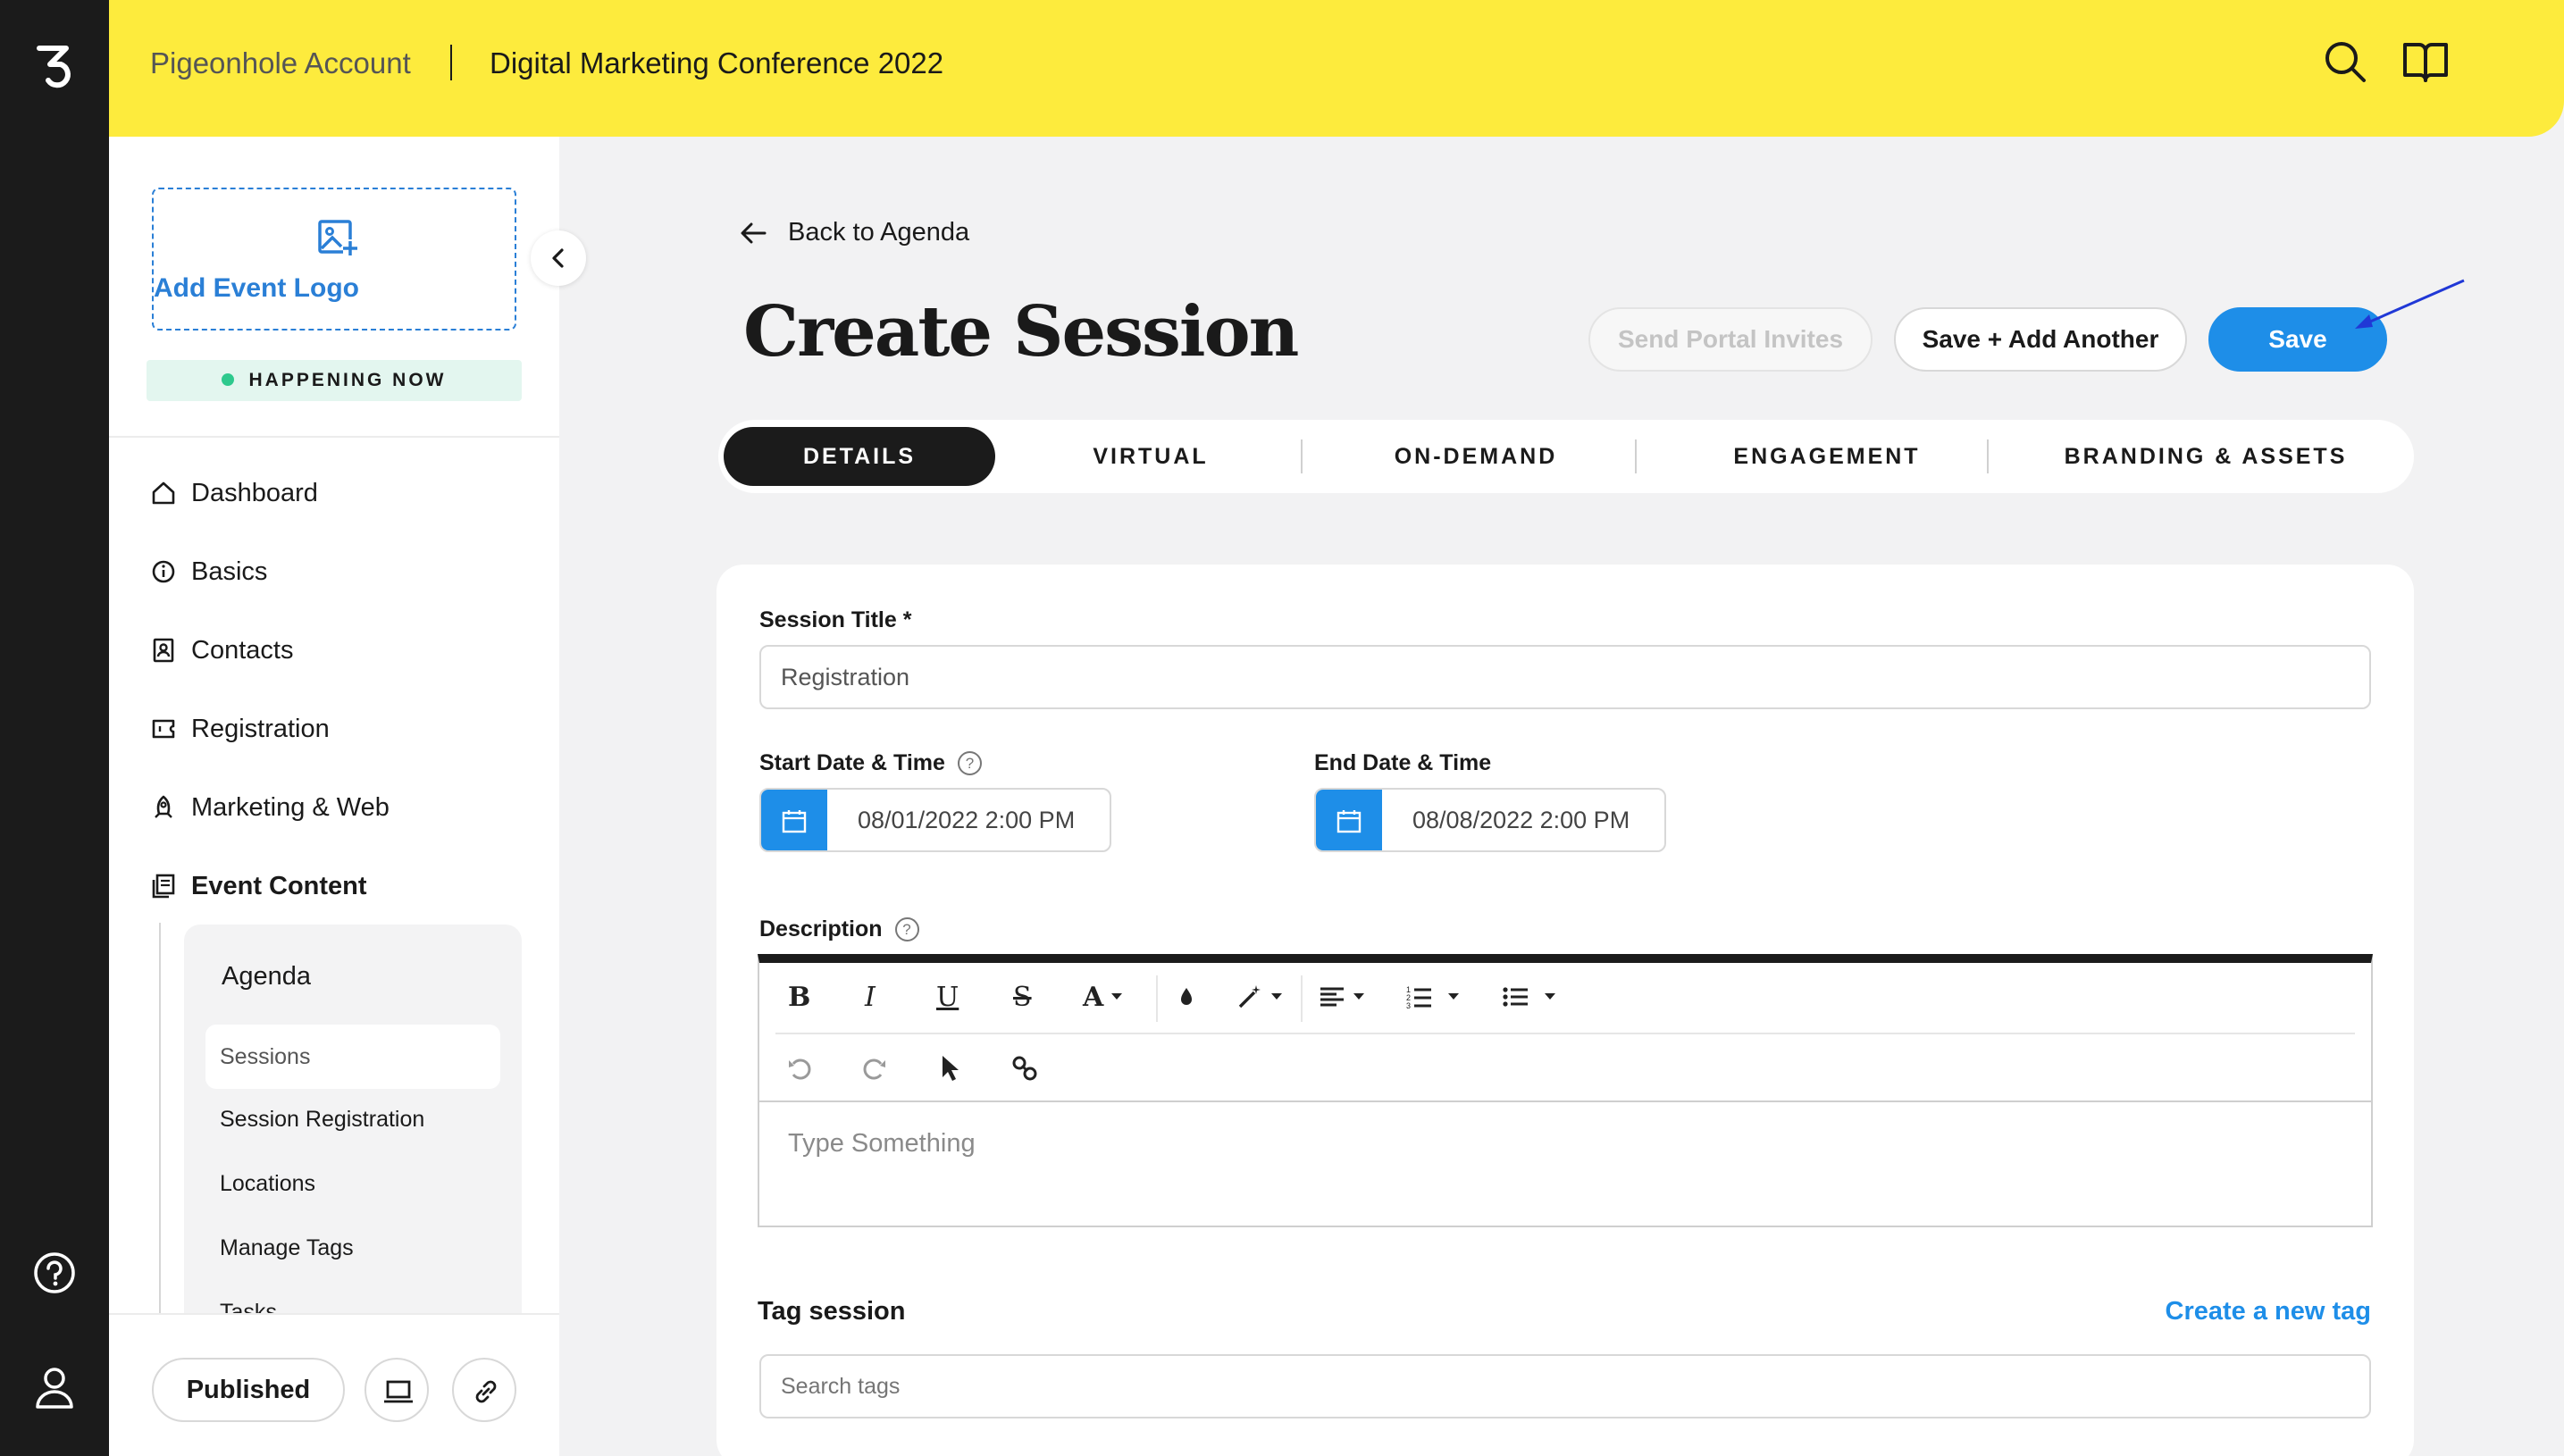  What do you see at coordinates (242, 650) in the screenshot?
I see `sidebar-item-label: Contacts` at bounding box center [242, 650].